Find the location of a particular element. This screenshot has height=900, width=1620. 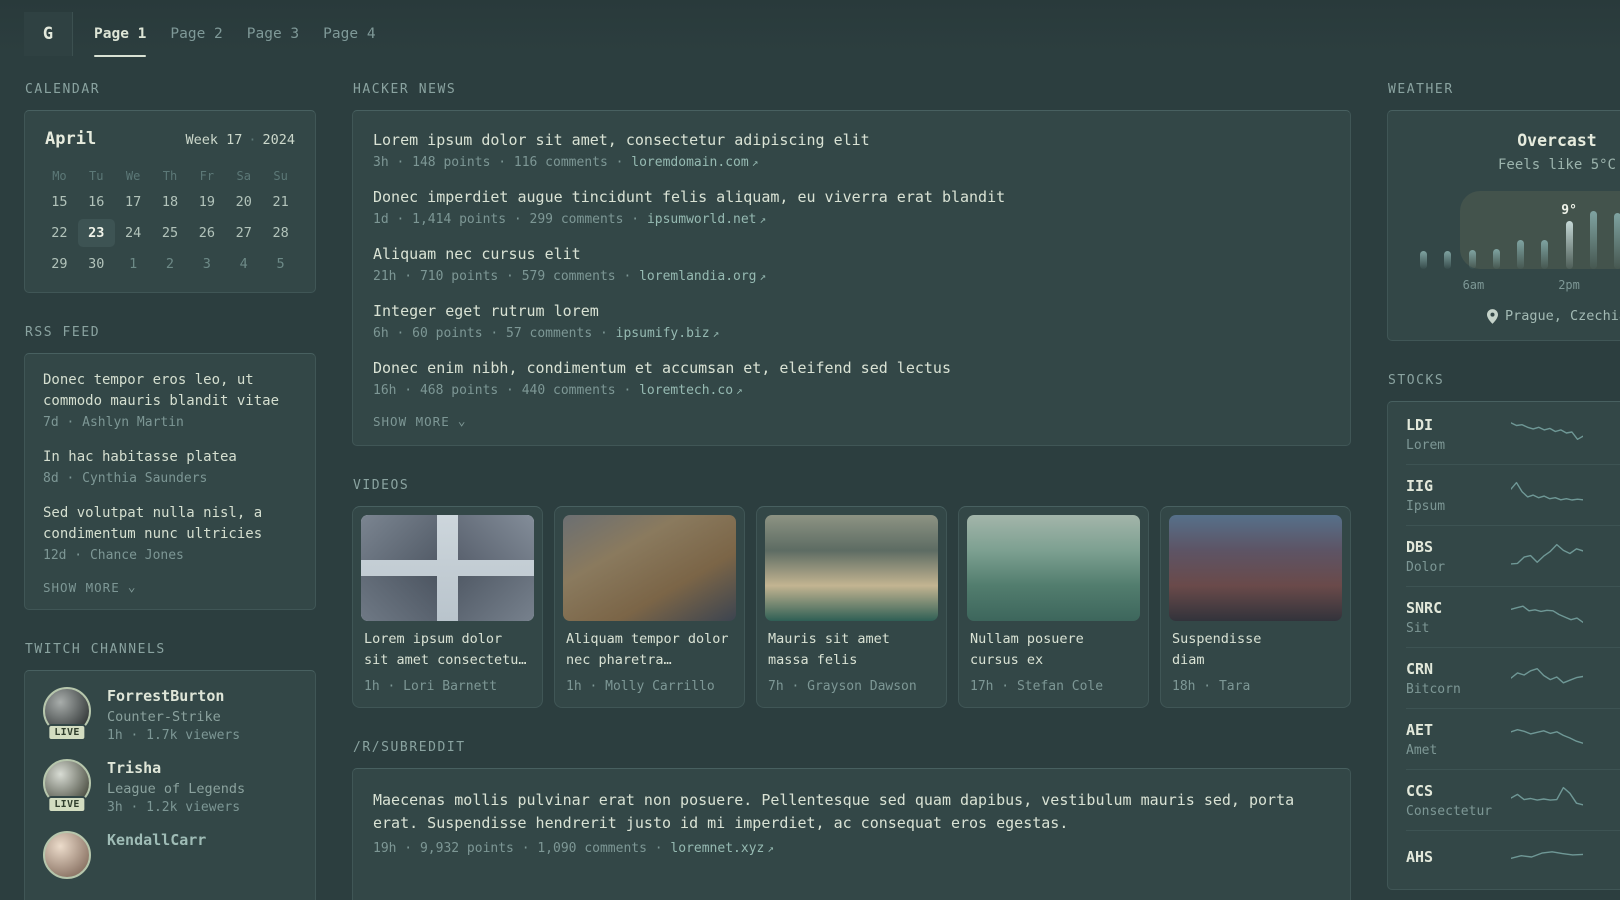

hackernews-item-stats: 21h · 710 points · 579 comments · is located at coordinates (502, 276).